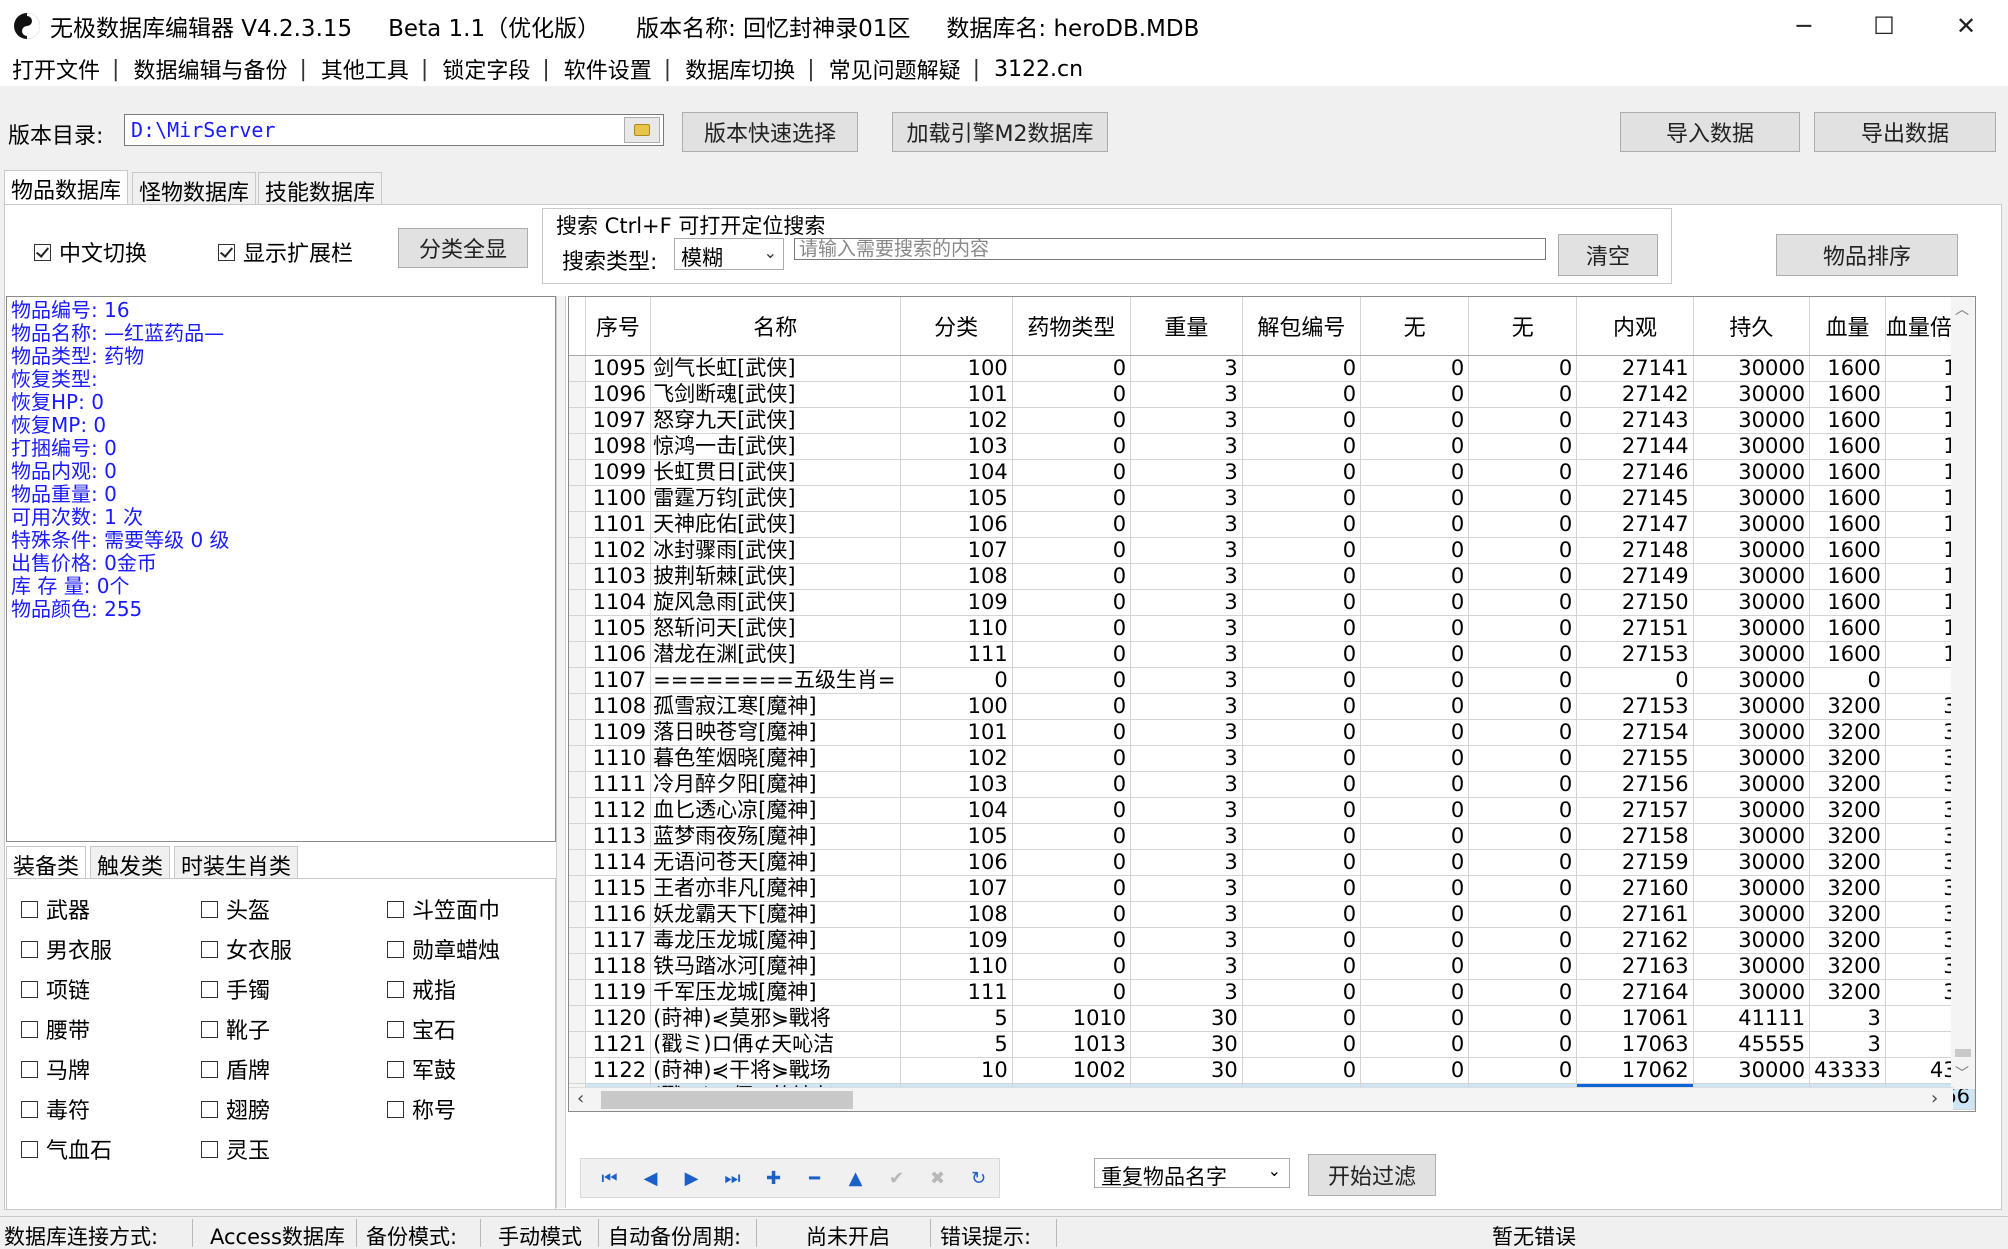  Describe the element at coordinates (691, 1178) in the screenshot. I see `next-icon: ▶` at that location.